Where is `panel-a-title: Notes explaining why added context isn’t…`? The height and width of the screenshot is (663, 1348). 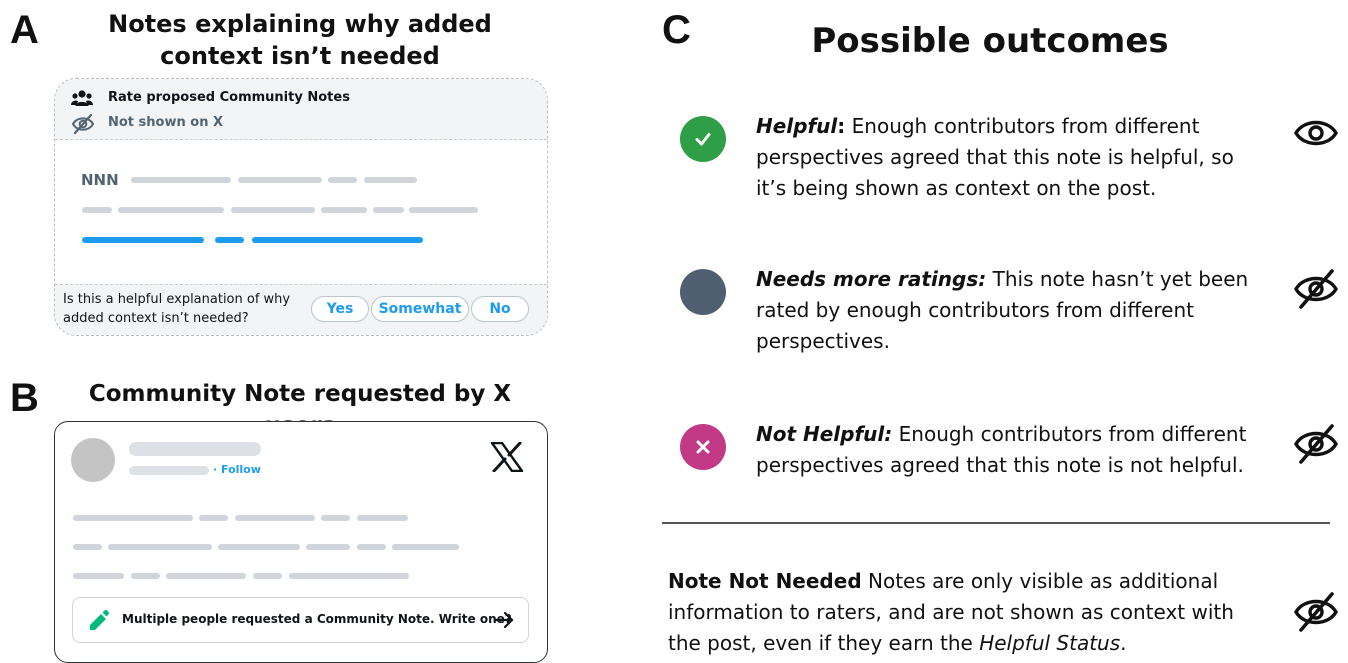 panel-a-title: Notes explaining why added context isn’t… is located at coordinates (300, 40).